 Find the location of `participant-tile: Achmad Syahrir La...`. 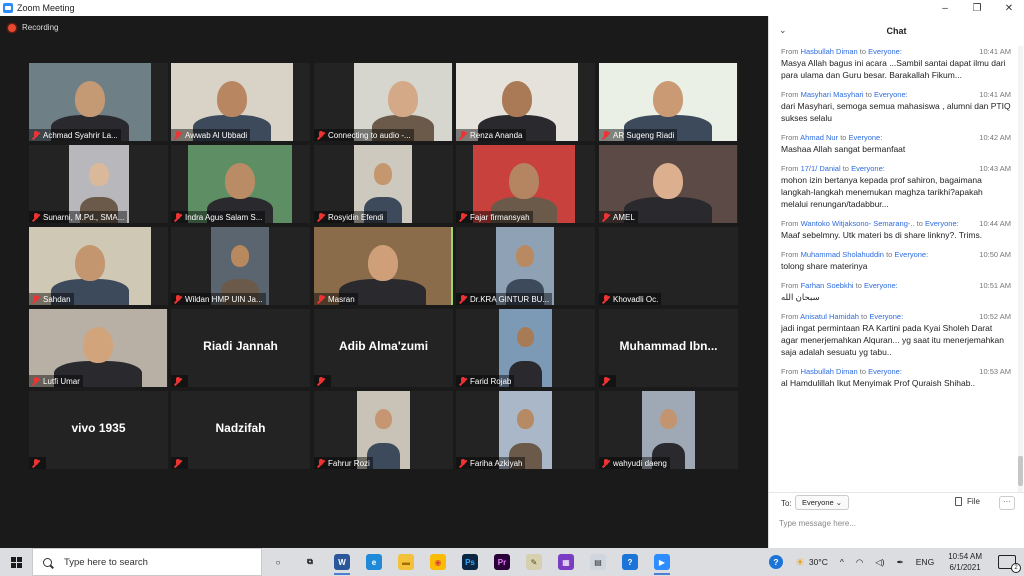

participant-tile: Achmad Syahrir La... is located at coordinates (98, 102).